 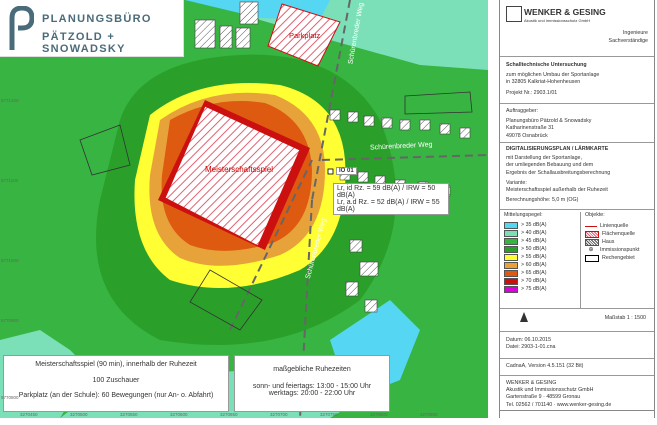 I want to click on grid-y-label: 5771000, so click(x=10, y=260).